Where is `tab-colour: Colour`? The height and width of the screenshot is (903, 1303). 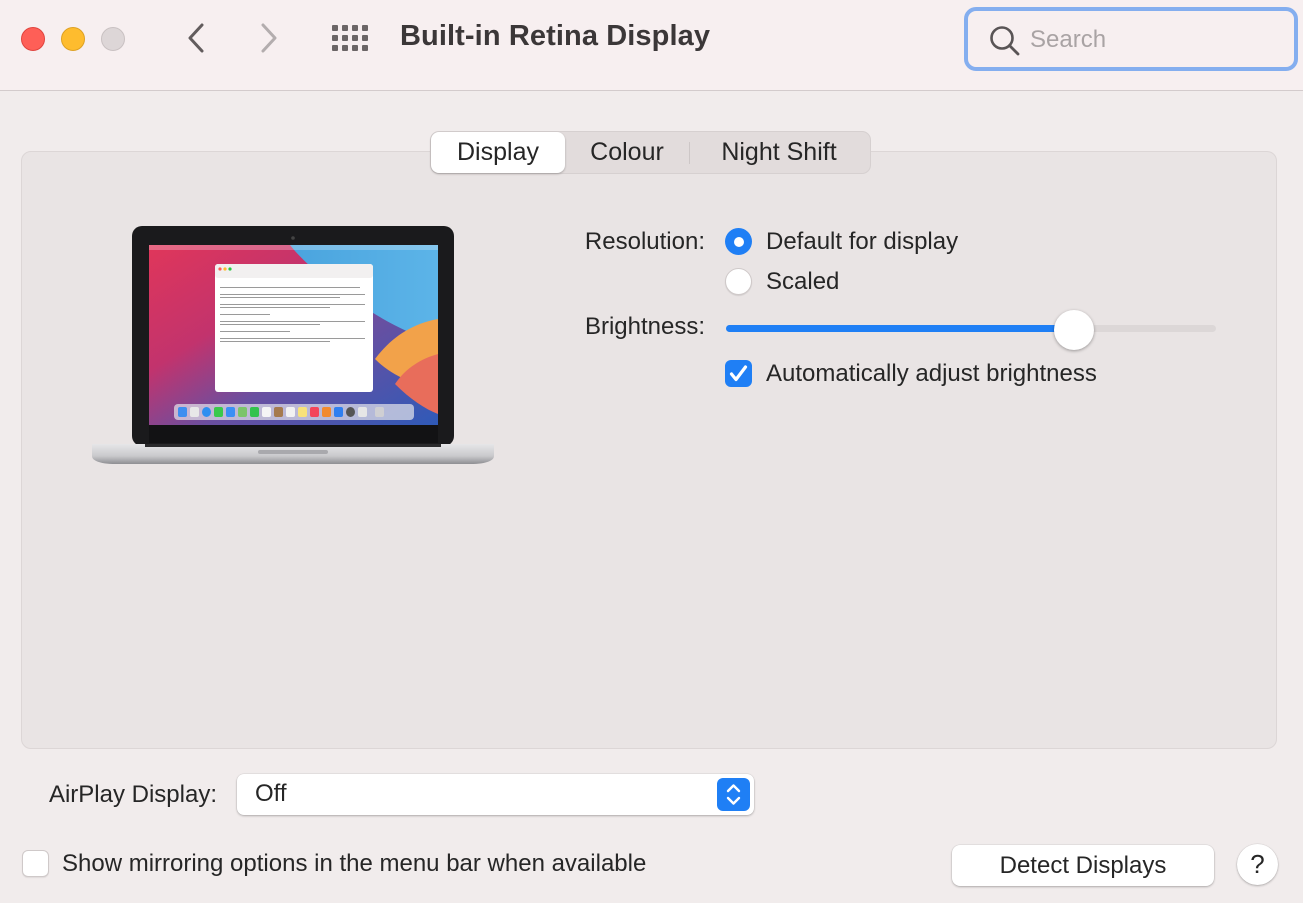
tab-colour: Colour is located at coordinates (627, 152).